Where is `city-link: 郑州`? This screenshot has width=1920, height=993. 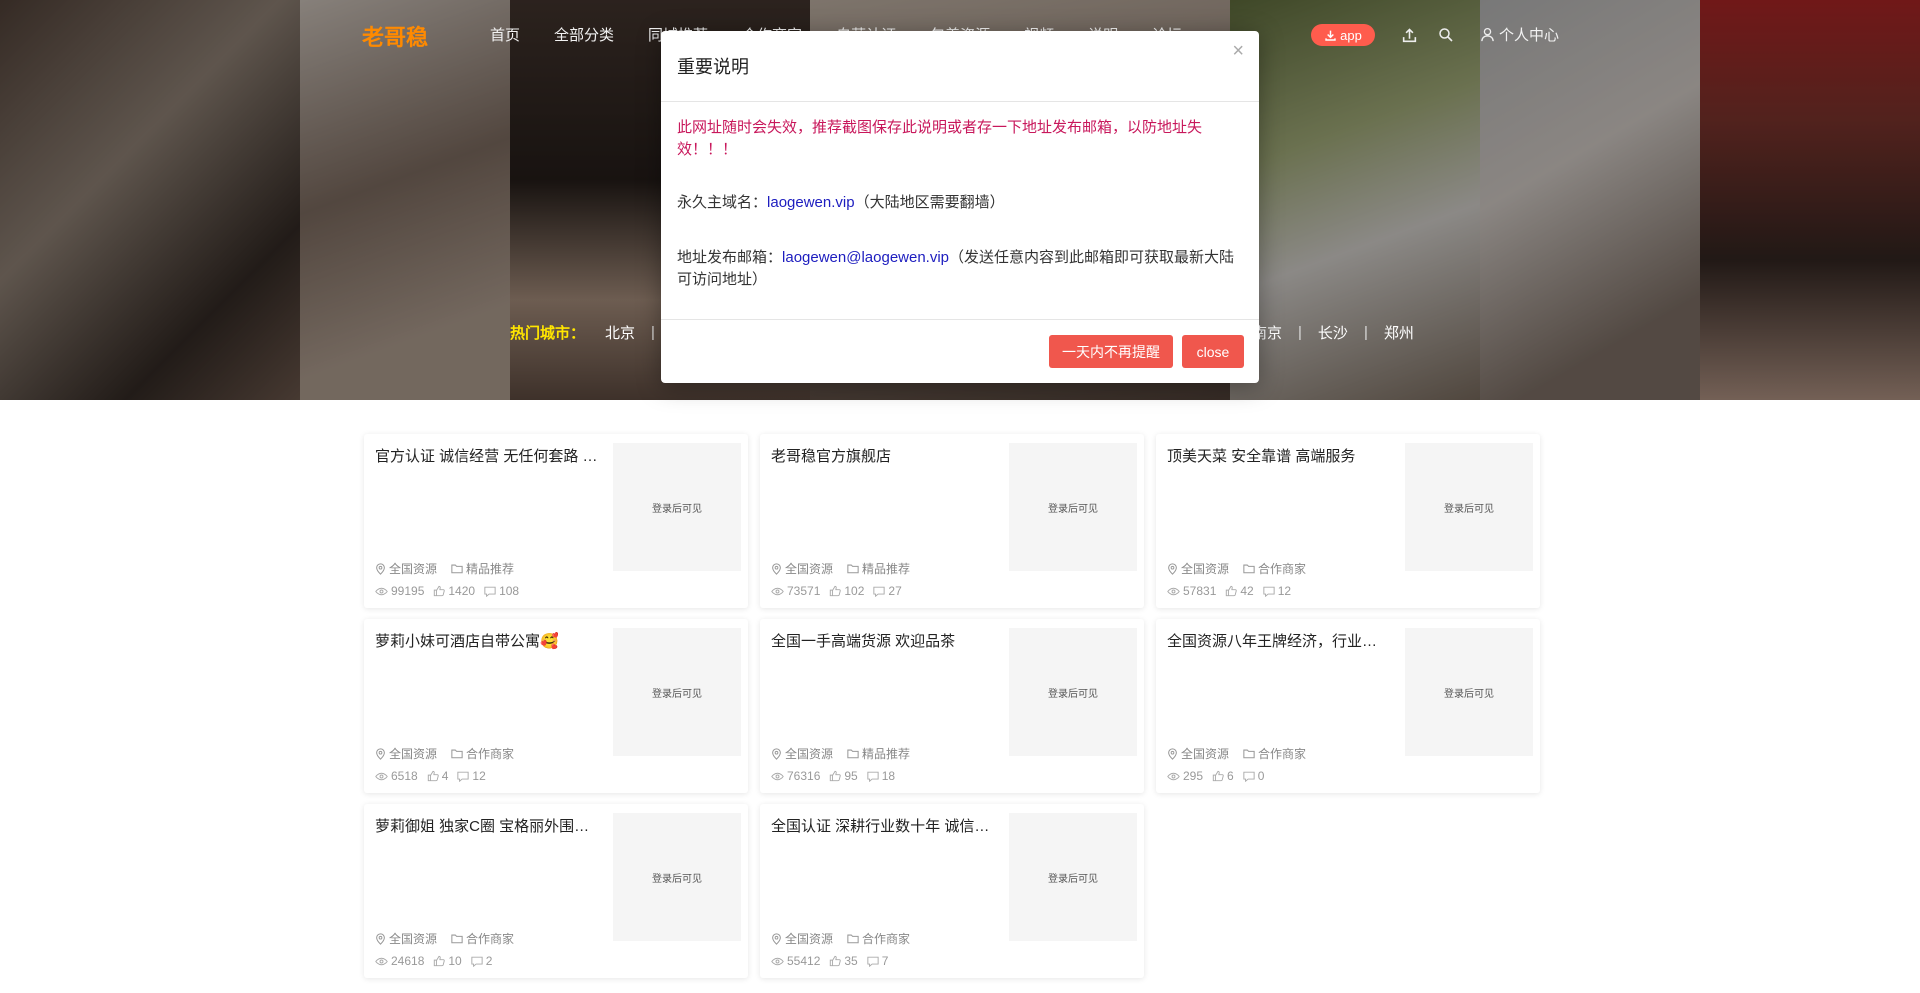 city-link: 郑州 is located at coordinates (1399, 332).